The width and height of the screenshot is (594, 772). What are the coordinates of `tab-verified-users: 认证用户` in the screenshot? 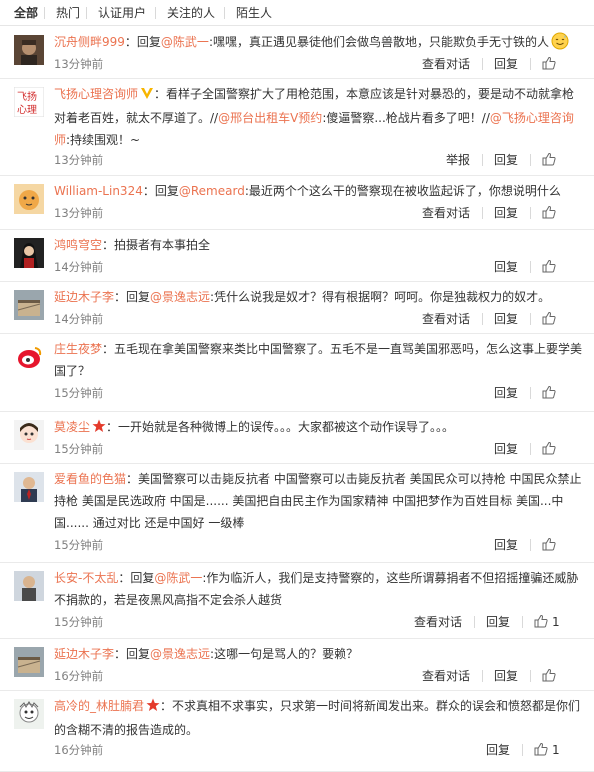 It's located at (122, 13).